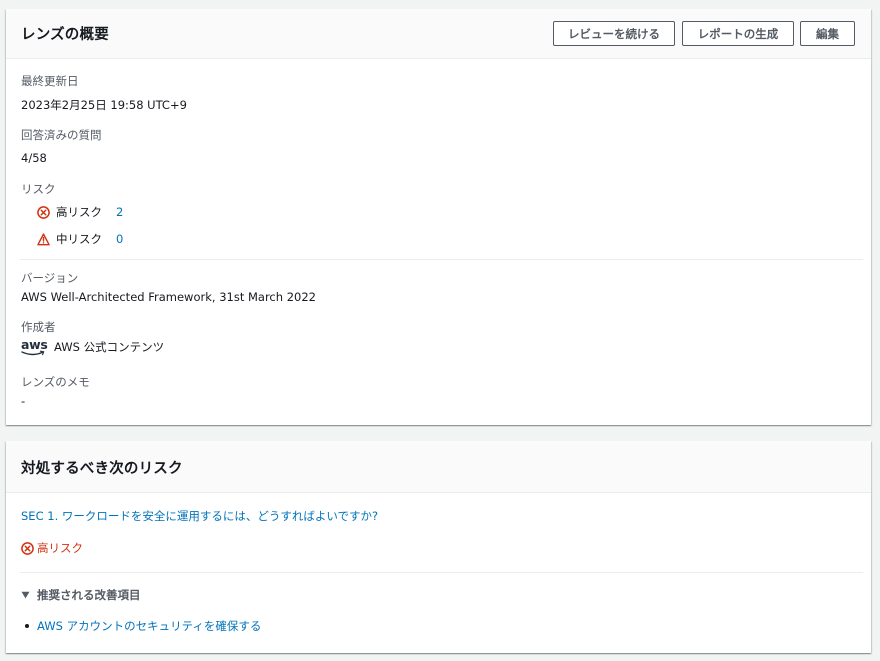  I want to click on risk-label: リスク, so click(38, 189).